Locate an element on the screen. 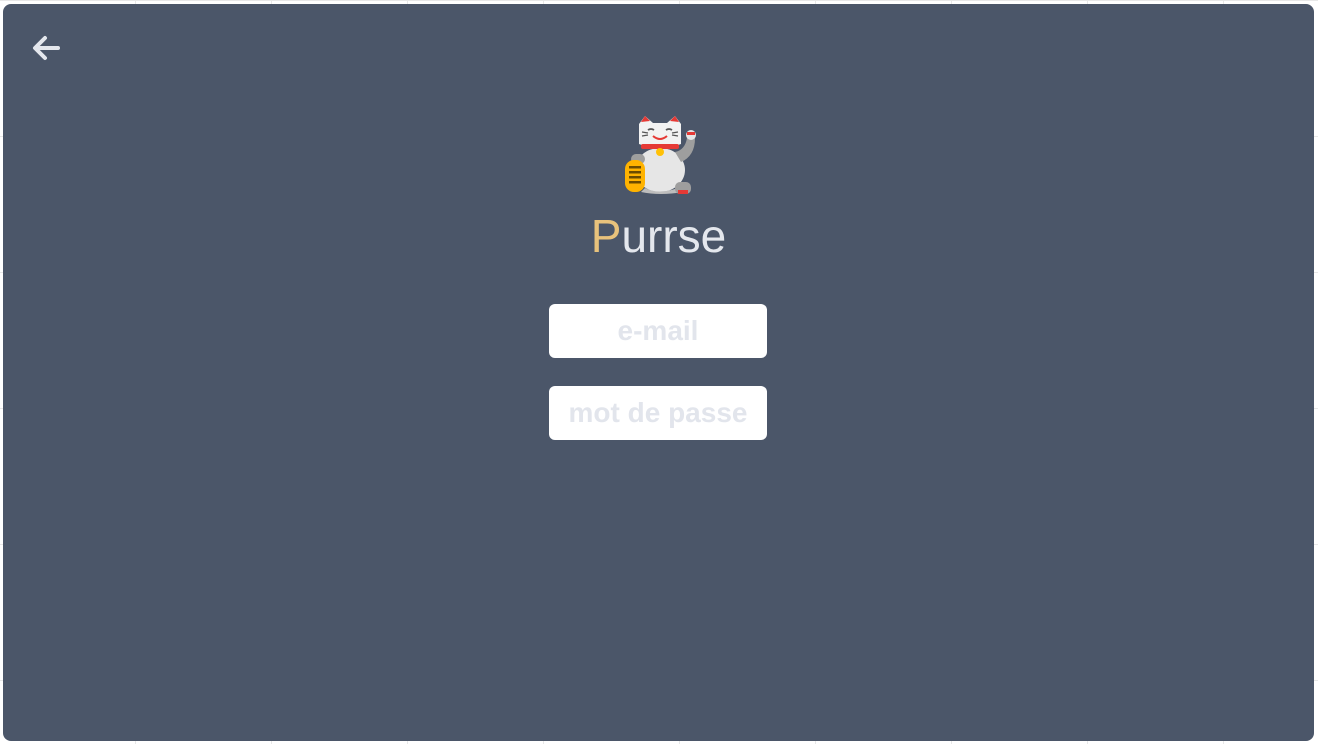 The width and height of the screenshot is (1318, 744). app-title: Purrse is located at coordinates (658, 236).